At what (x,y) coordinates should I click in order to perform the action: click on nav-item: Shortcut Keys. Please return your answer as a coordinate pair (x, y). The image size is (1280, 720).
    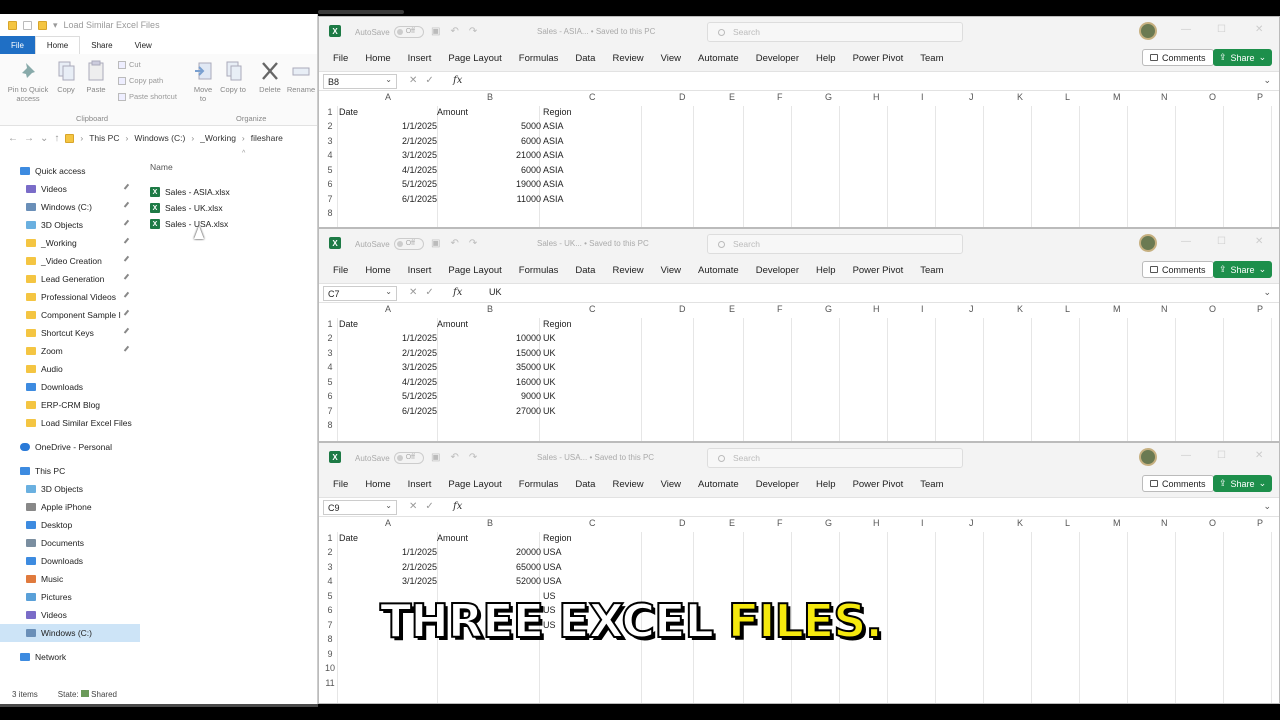
    Looking at the image, I should click on (70, 333).